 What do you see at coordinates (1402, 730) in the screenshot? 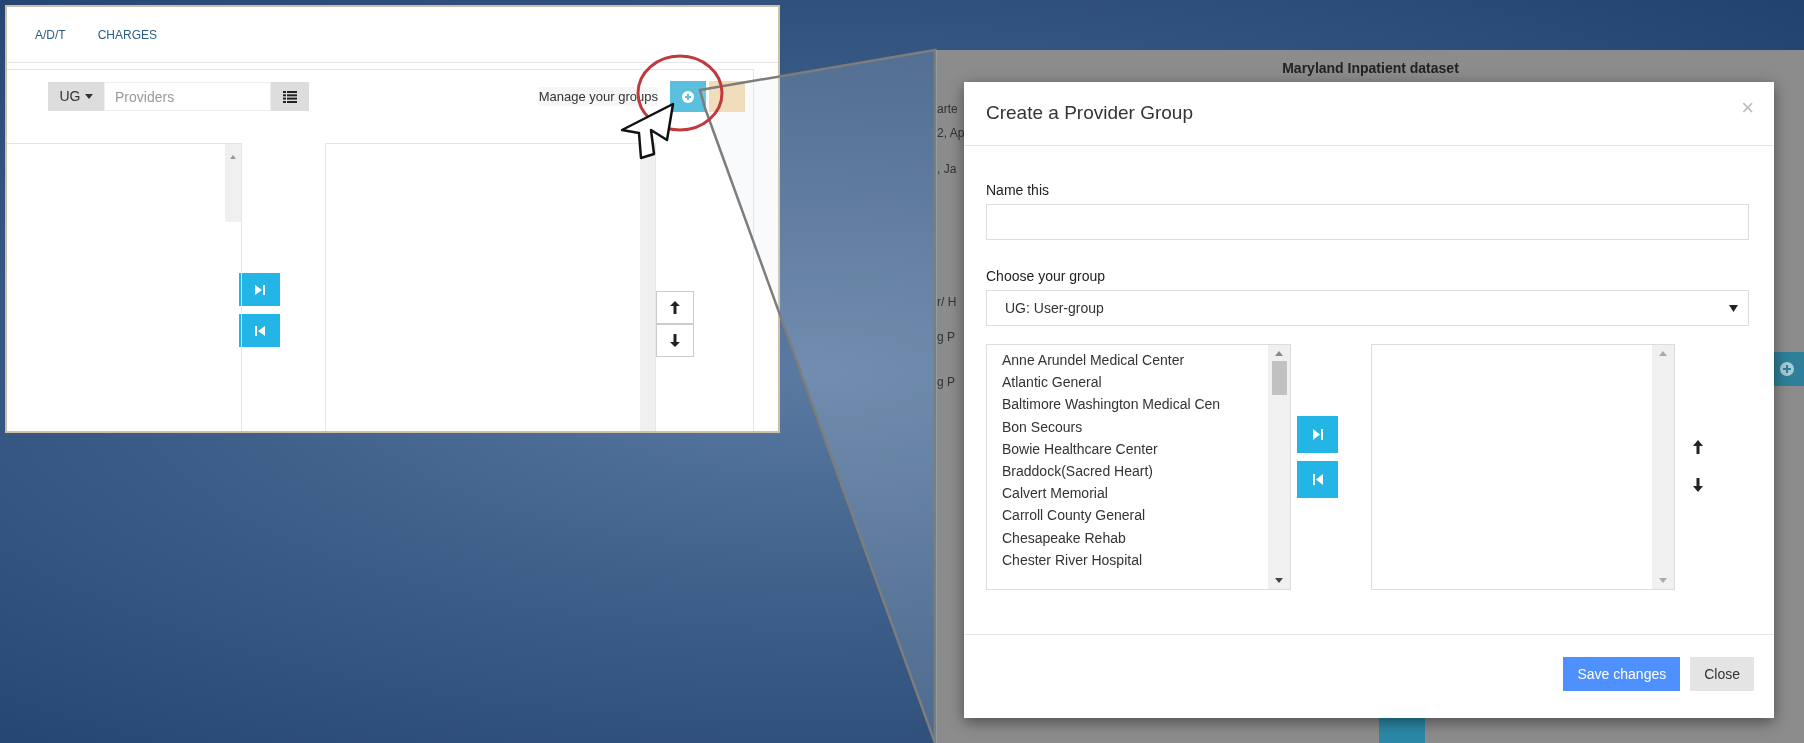
I see `move-button` at bounding box center [1402, 730].